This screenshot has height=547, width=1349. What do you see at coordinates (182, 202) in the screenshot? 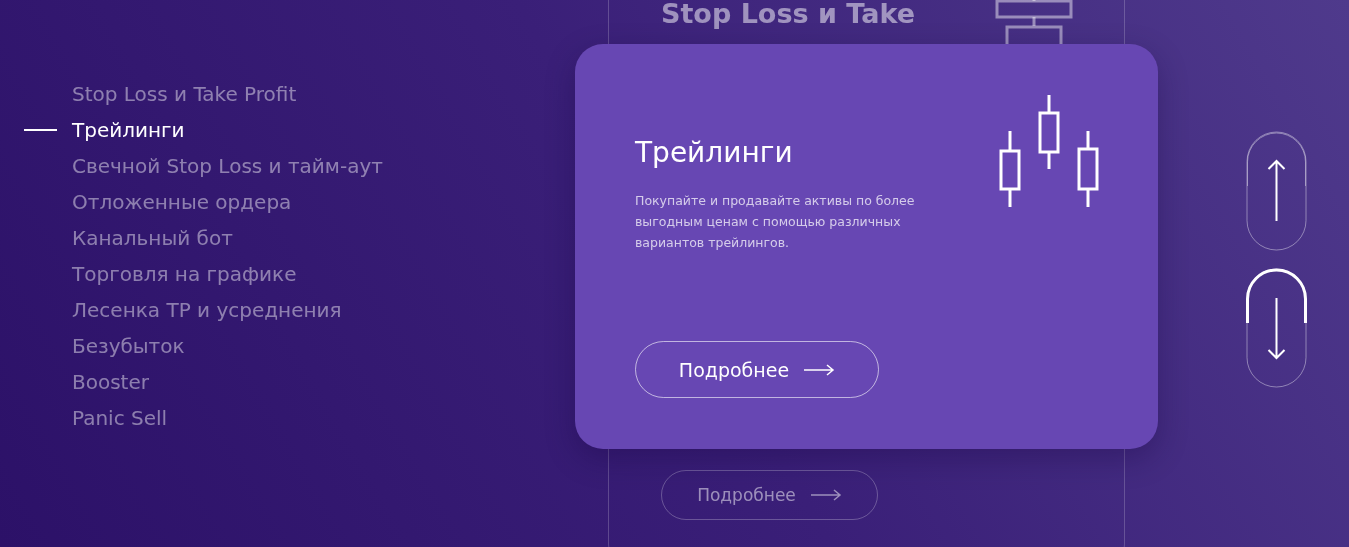
I see `nav-link: Отложенные ордера` at bounding box center [182, 202].